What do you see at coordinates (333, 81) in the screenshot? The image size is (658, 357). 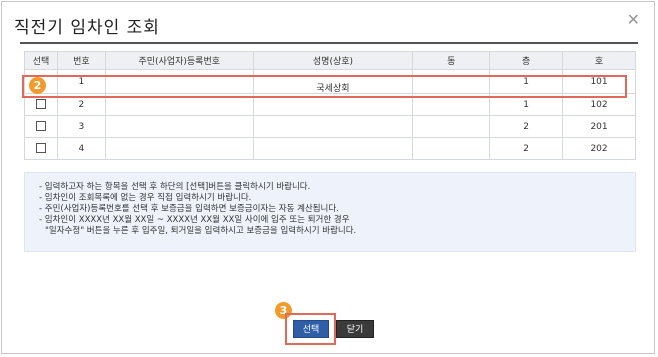 I see `row-name: 국세상회` at bounding box center [333, 81].